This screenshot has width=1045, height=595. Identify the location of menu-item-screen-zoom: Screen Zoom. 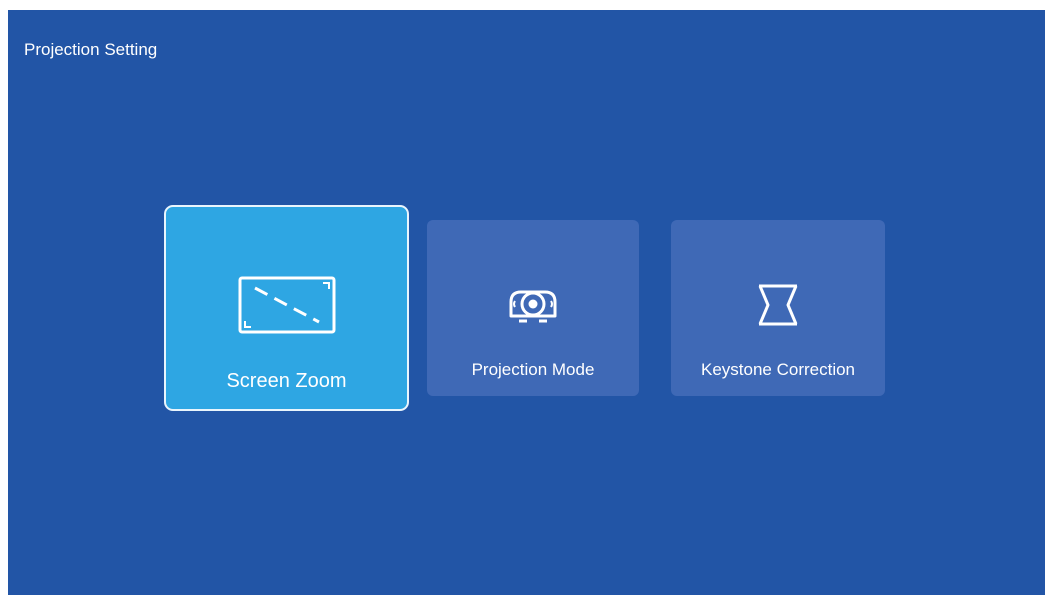
(286, 308).